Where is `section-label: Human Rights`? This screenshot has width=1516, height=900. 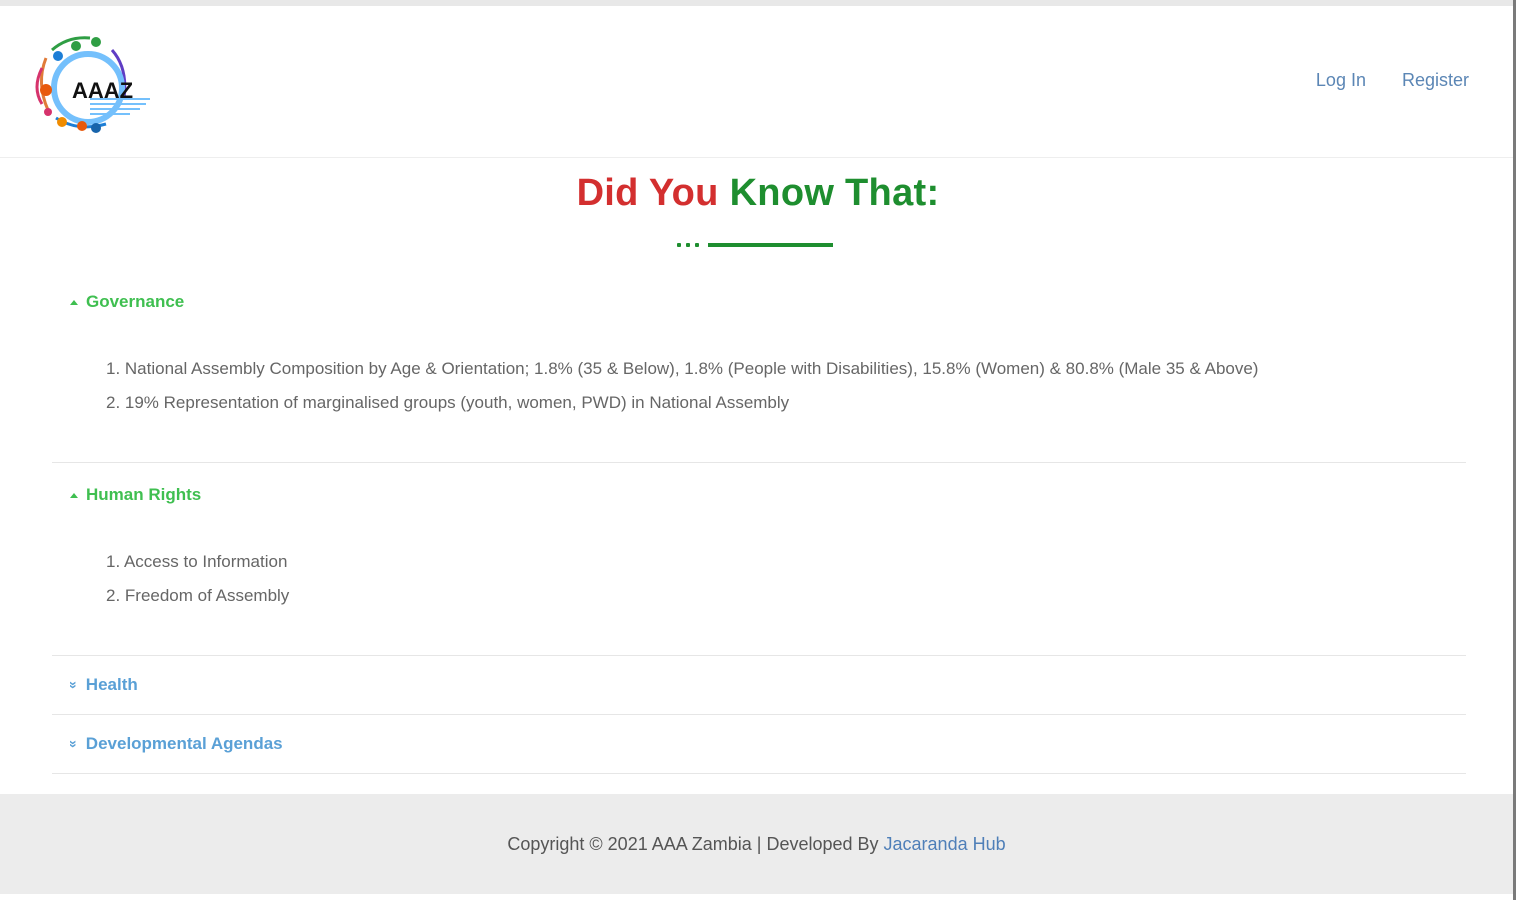
section-label: Human Rights is located at coordinates (144, 494).